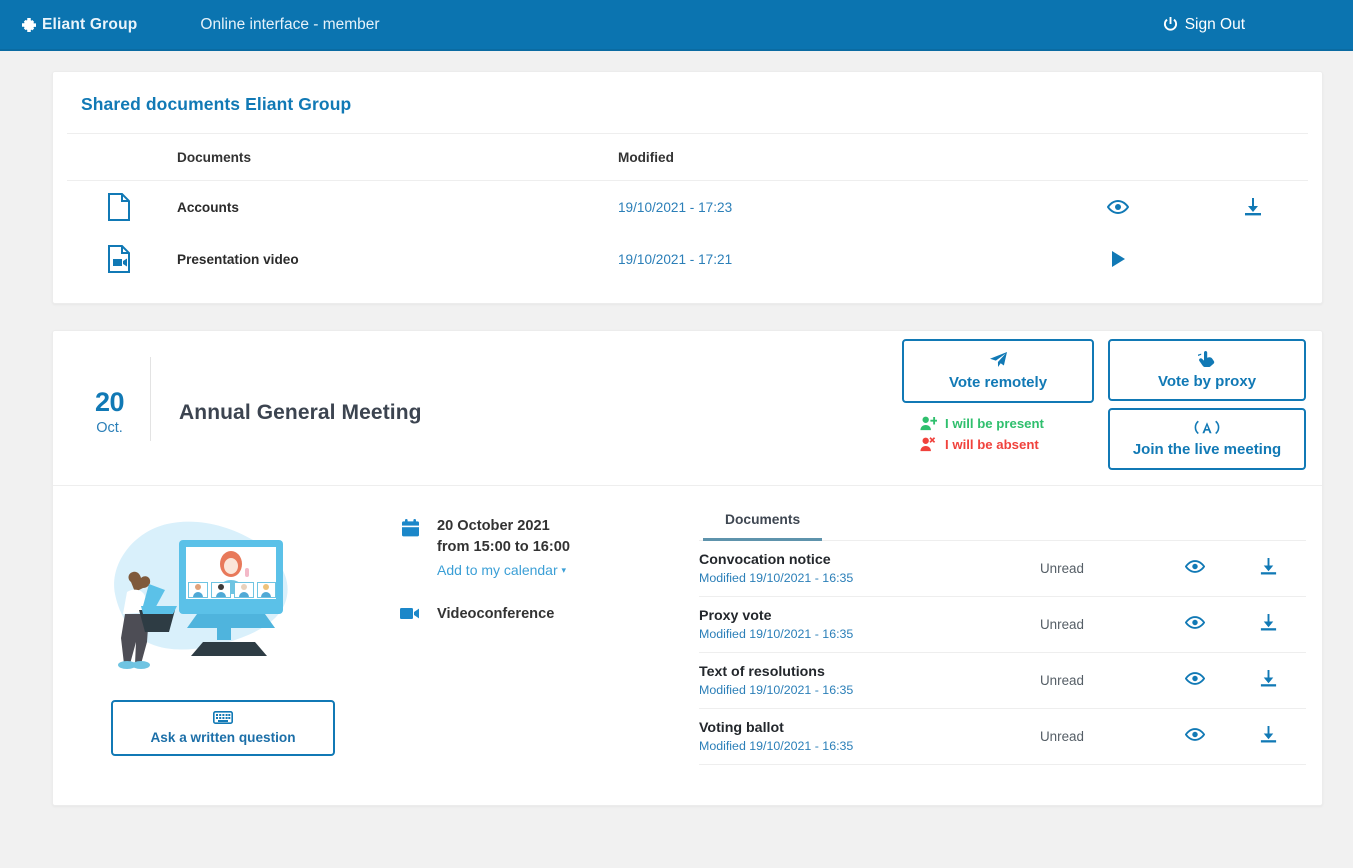  I want to click on hand-pointer-icon, so click(1207, 360).